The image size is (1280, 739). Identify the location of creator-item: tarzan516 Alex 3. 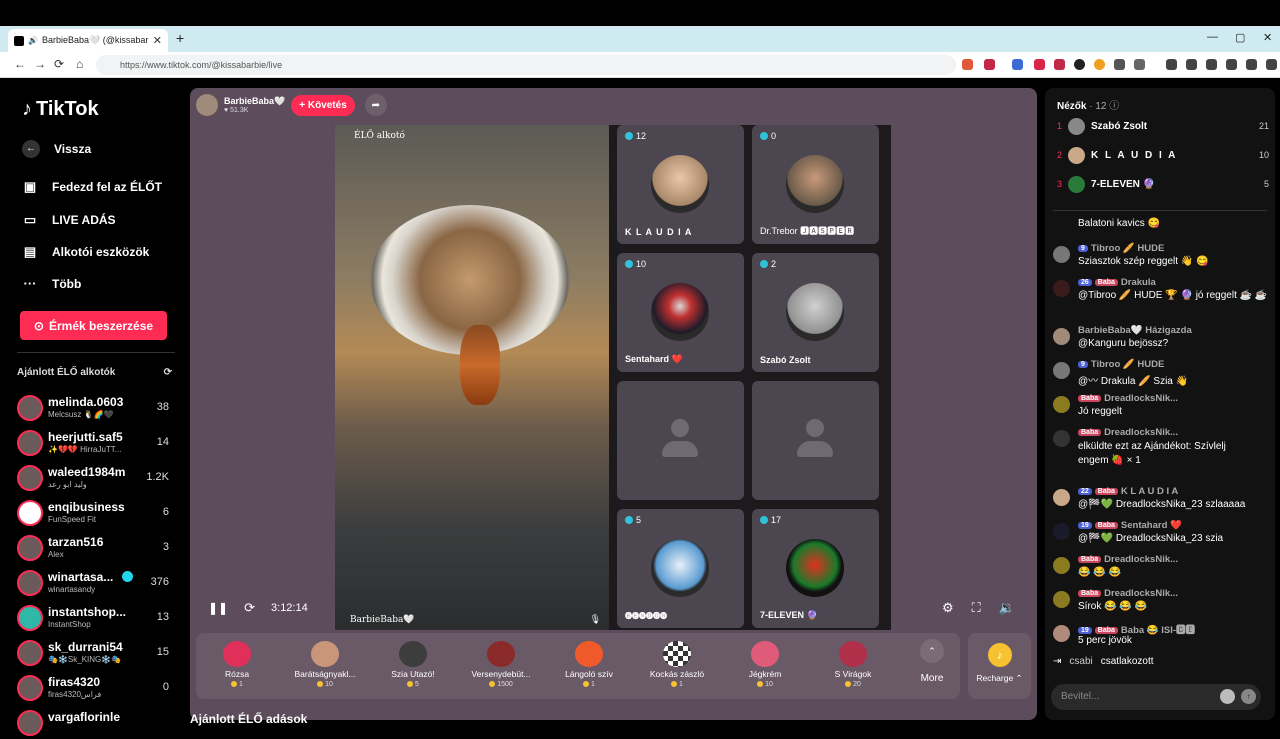
(96, 548).